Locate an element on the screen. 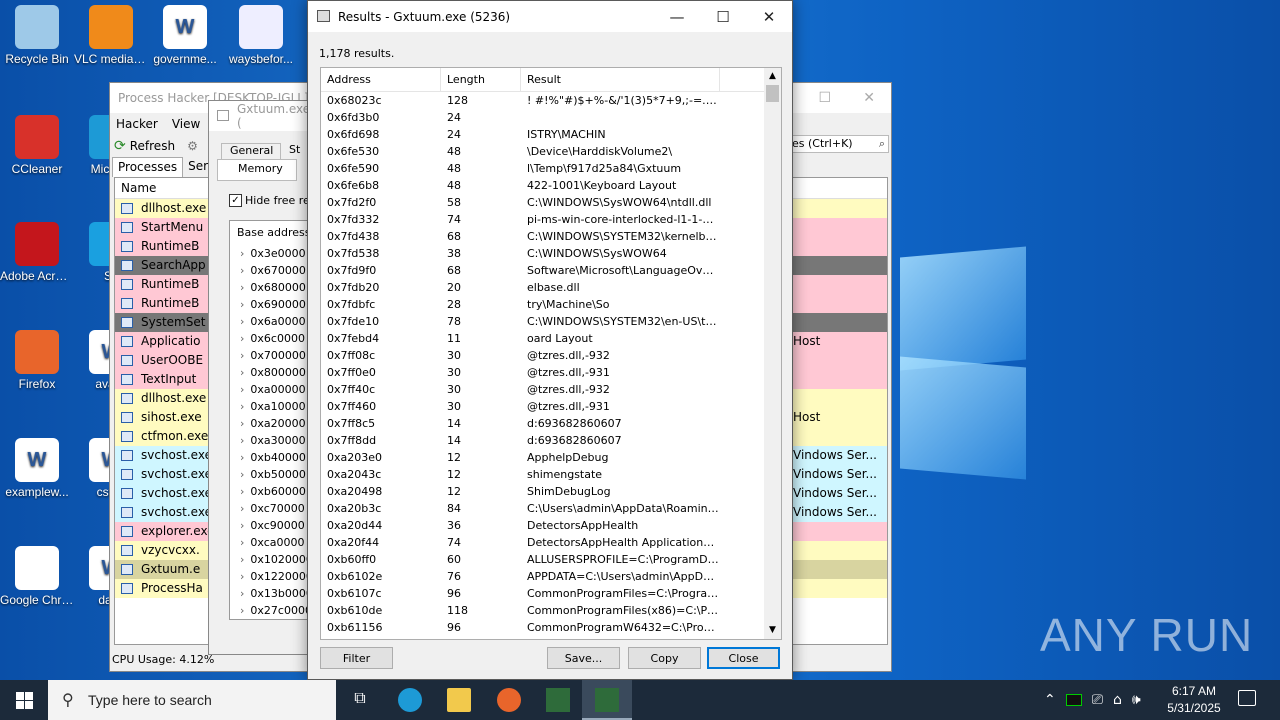 Image resolution: width=1280 pixels, height=720 pixels. network-icon: ⌂ is located at coordinates (1117, 700).